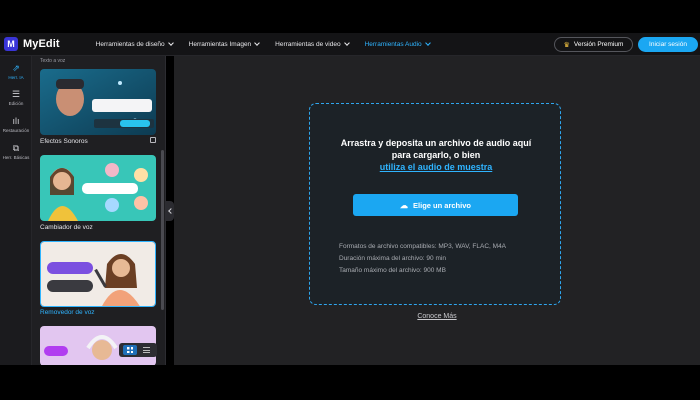 The image size is (700, 400). I want to click on login-button: Iniciar sesión, so click(668, 44).